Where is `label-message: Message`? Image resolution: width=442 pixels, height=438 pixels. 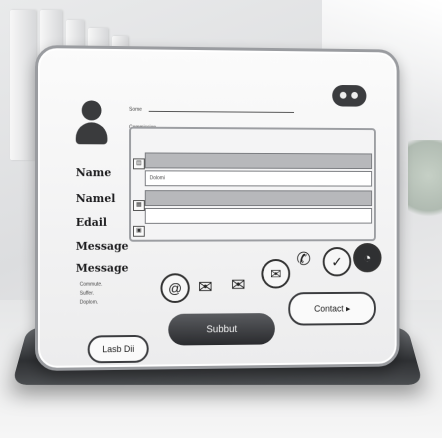 label-message: Message is located at coordinates (102, 246).